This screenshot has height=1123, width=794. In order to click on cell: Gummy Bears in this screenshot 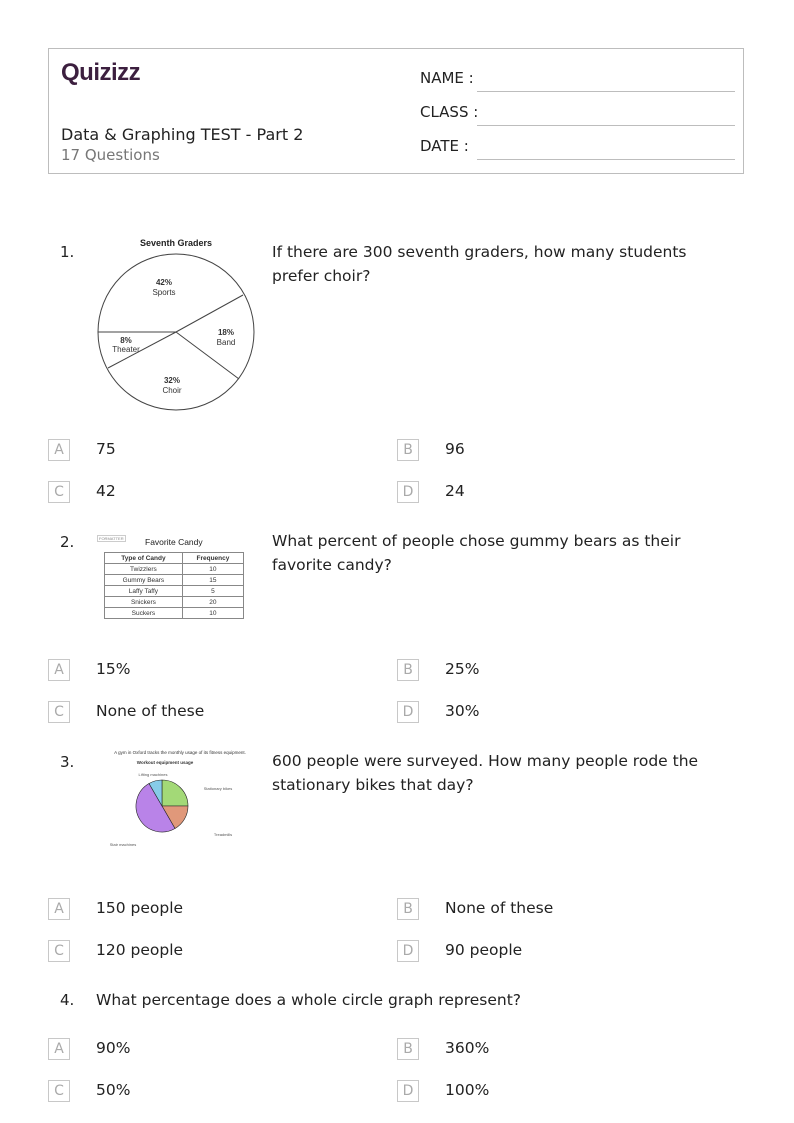, I will do `click(143, 580)`.